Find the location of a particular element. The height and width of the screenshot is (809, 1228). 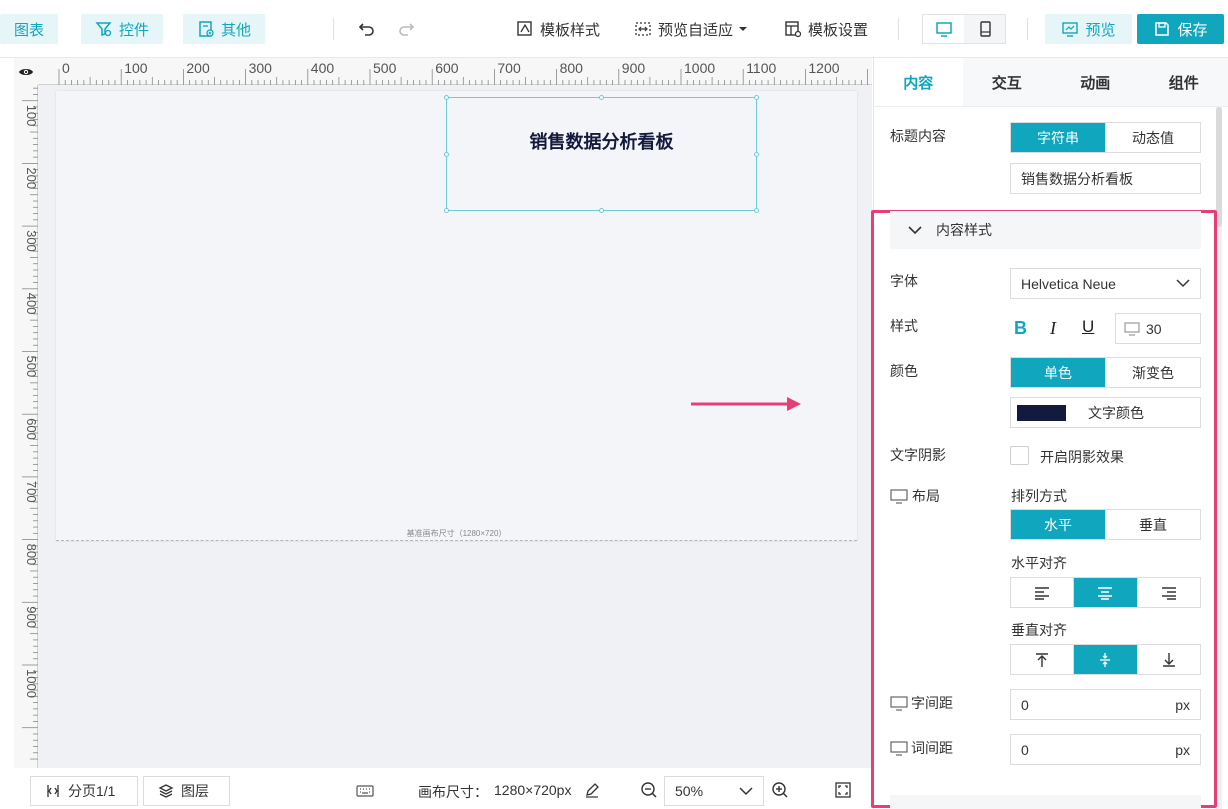

ruler-label: 300 is located at coordinates (261, 68).